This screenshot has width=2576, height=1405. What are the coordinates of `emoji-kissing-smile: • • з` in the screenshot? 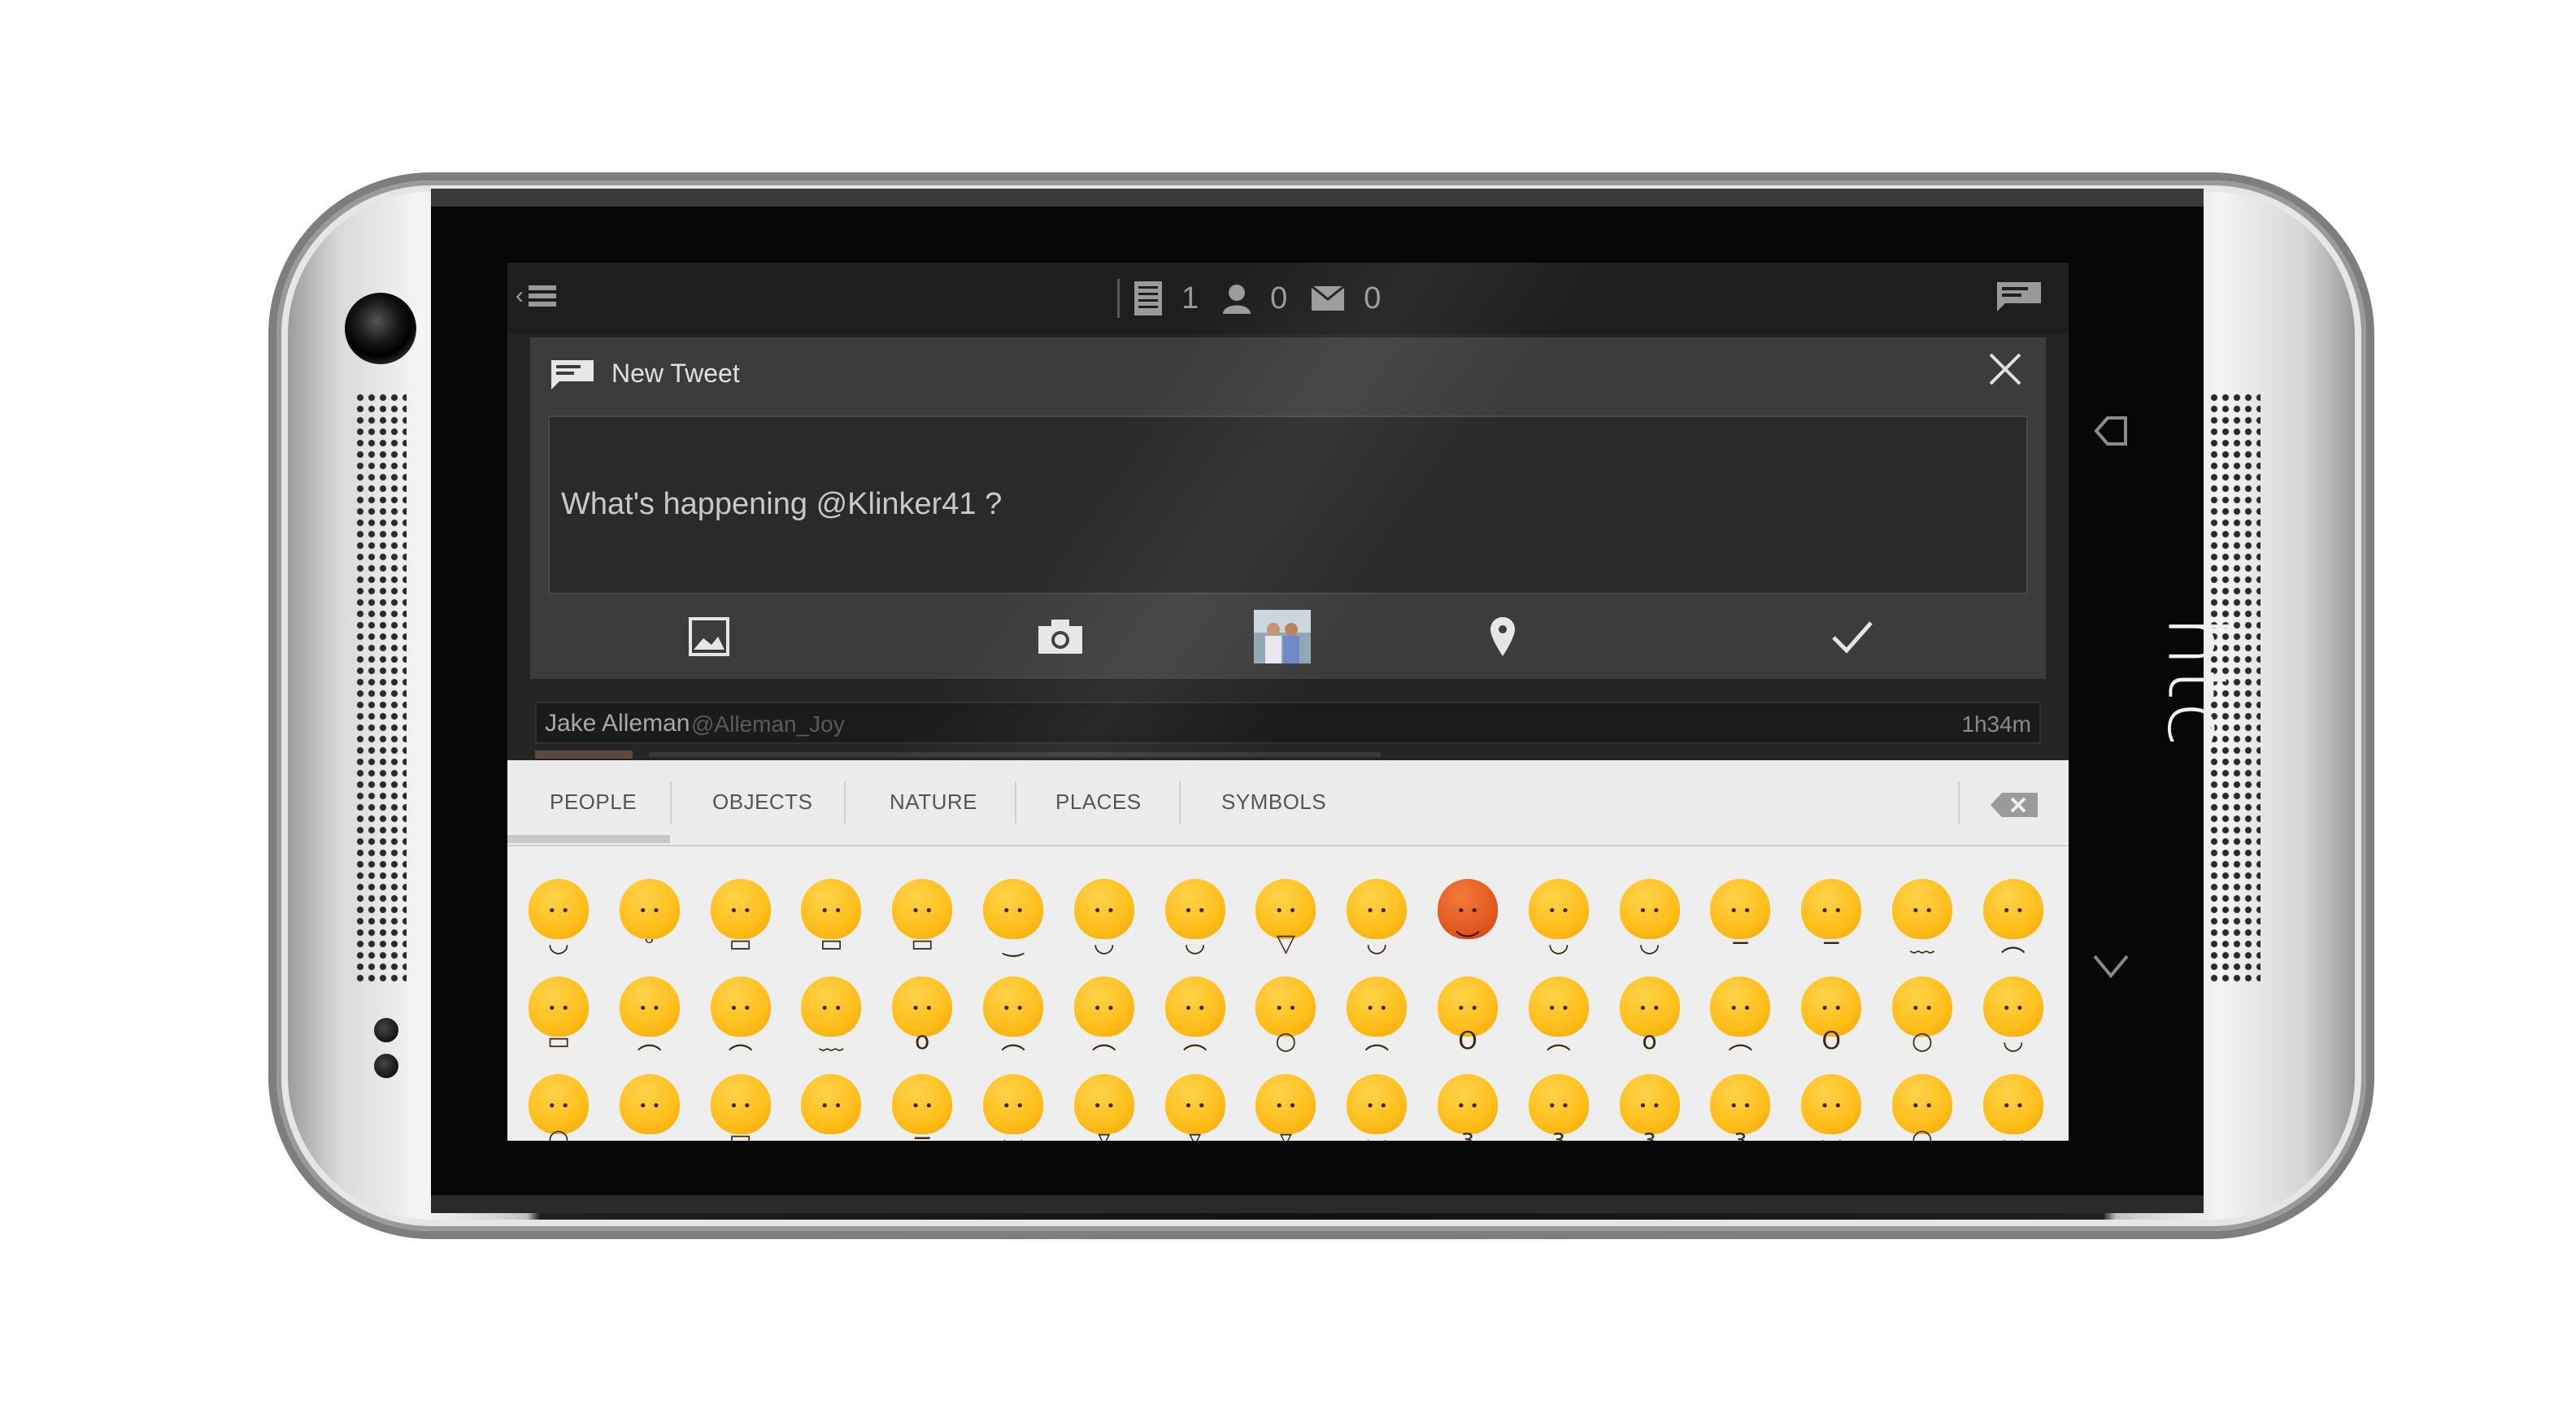 It's located at (1559, 1107).